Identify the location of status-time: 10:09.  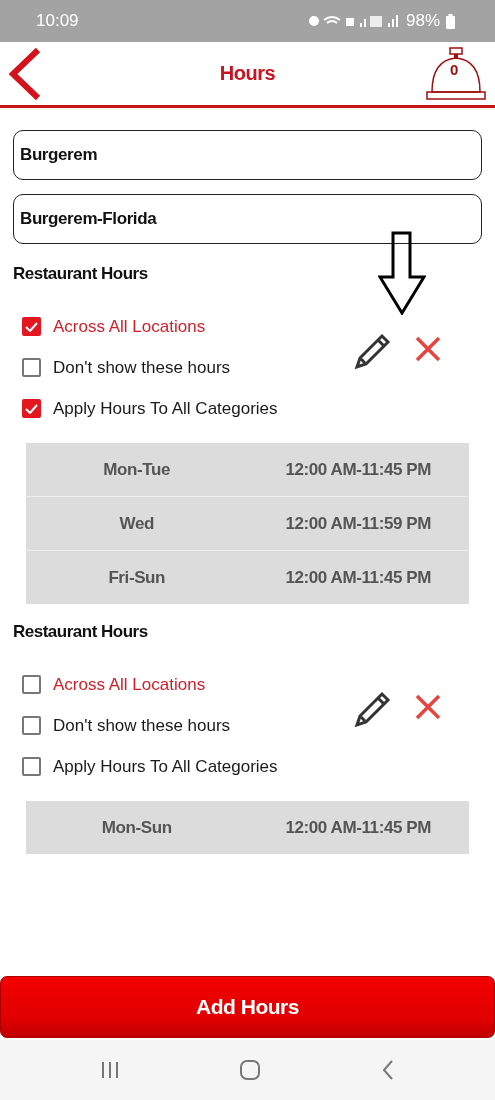
(57, 21).